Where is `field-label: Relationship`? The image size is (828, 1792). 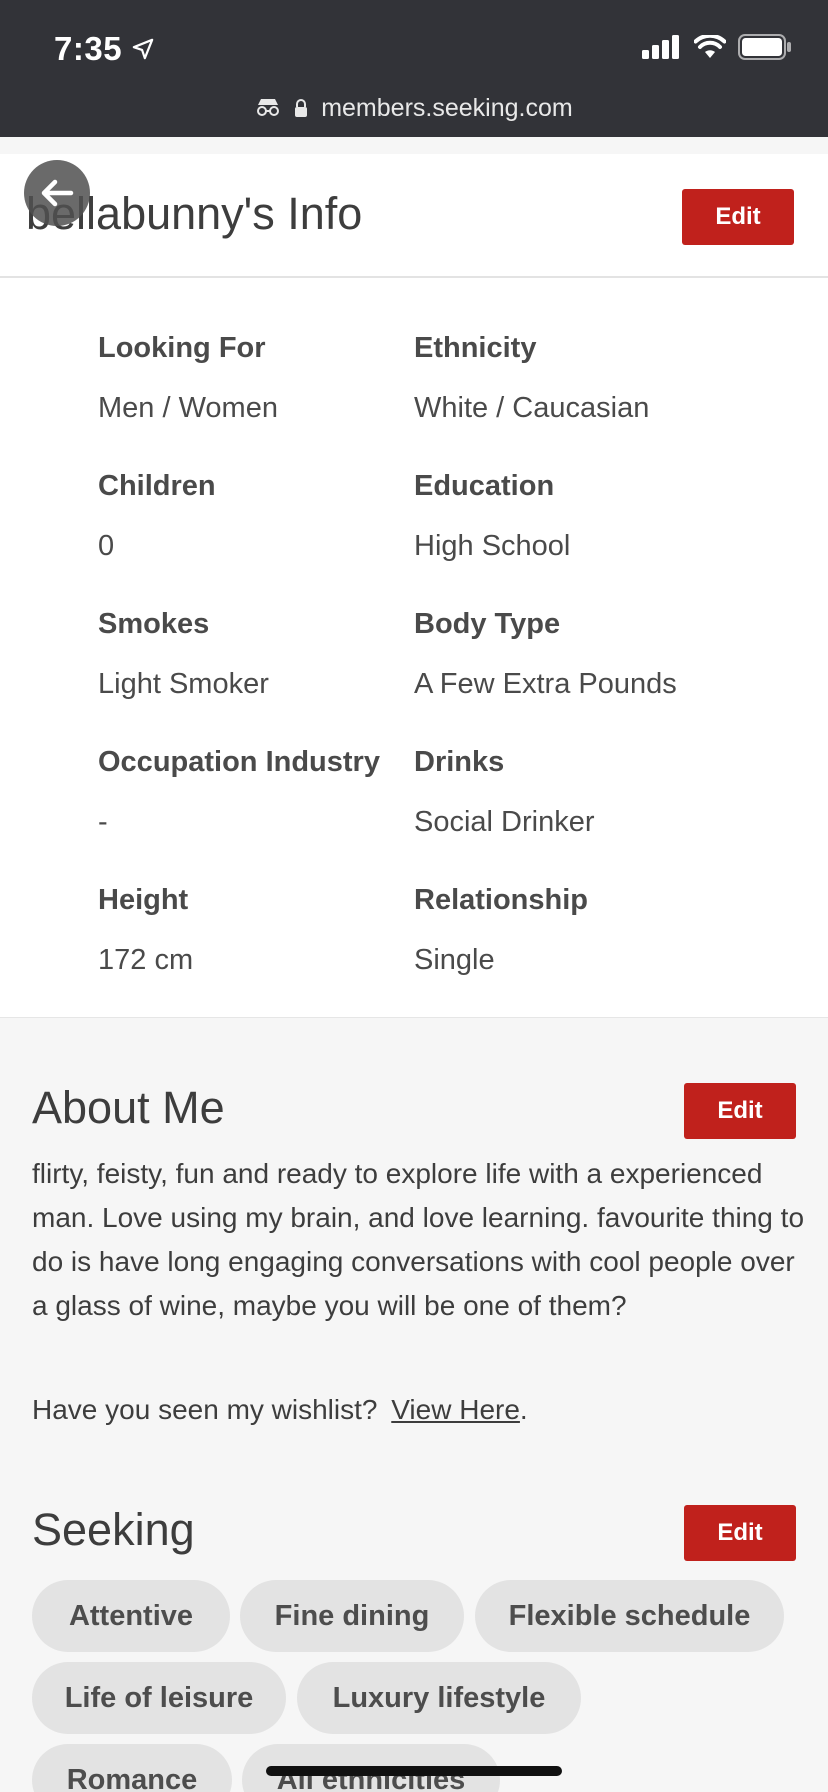
field-label: Relationship is located at coordinates (501, 900).